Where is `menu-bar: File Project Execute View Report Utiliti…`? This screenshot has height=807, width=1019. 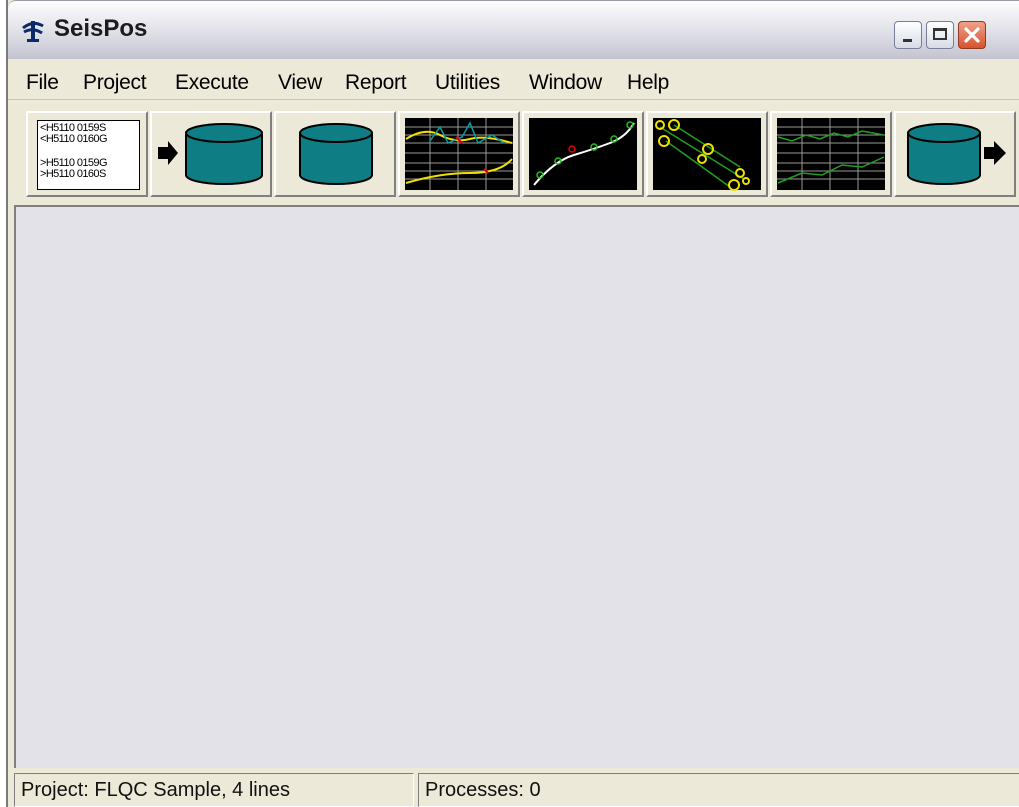 menu-bar: File Project Execute View Report Utiliti… is located at coordinates (513, 81).